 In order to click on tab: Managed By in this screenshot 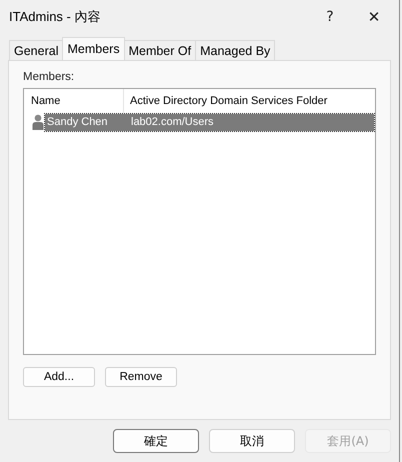, I will do `click(235, 50)`.